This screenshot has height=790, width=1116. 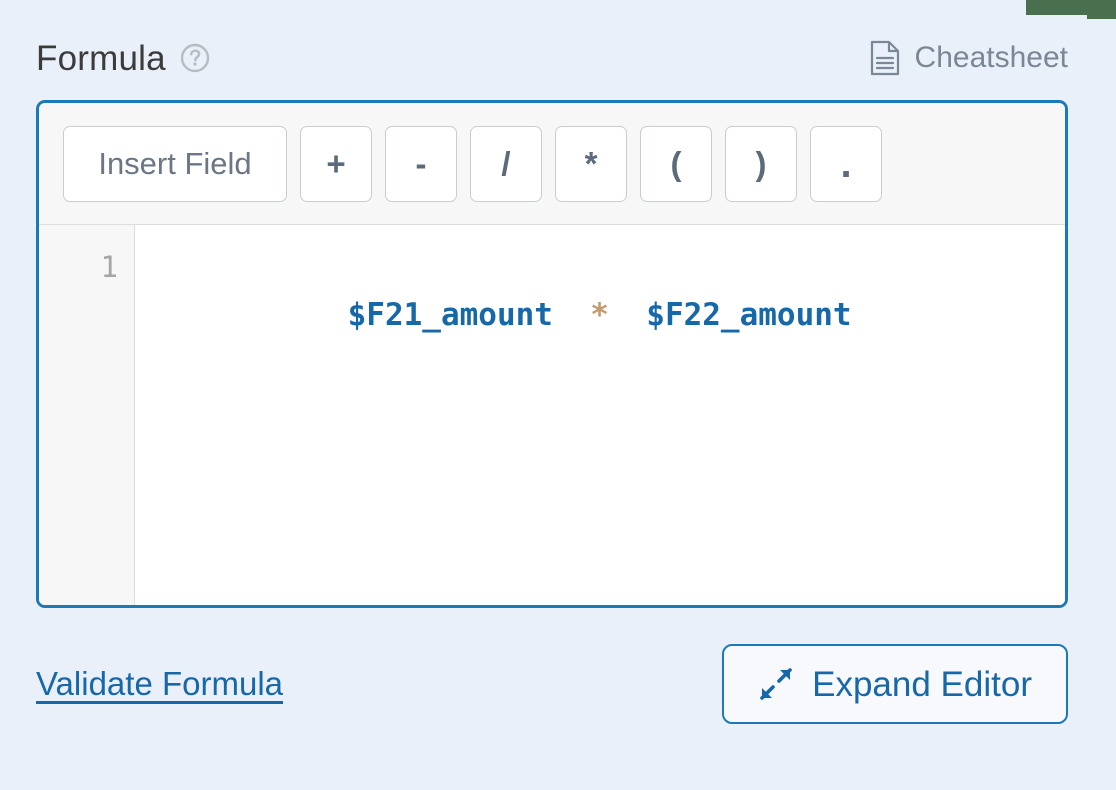 What do you see at coordinates (109, 267) in the screenshot?
I see `line-number: 1` at bounding box center [109, 267].